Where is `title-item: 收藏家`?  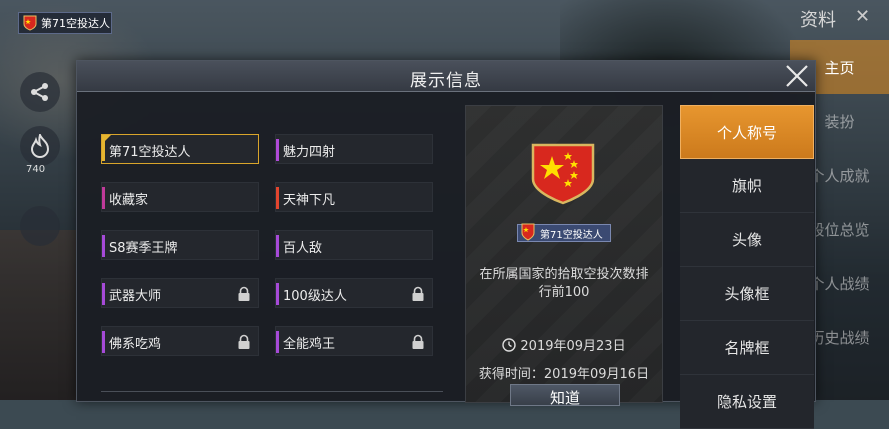 title-item: 收藏家 is located at coordinates (180, 197).